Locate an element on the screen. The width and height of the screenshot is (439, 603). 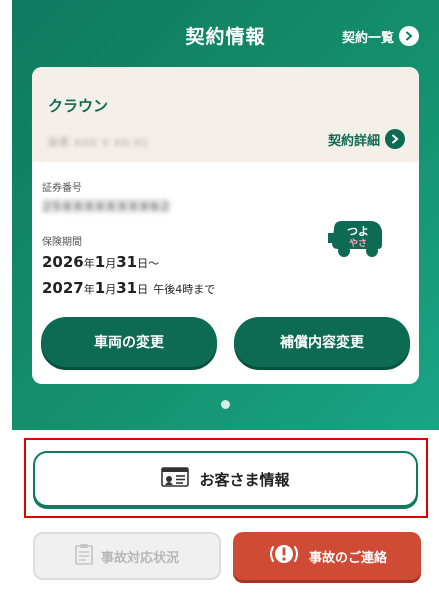
contract-list-label: 契約一覧 is located at coordinates (367, 38).